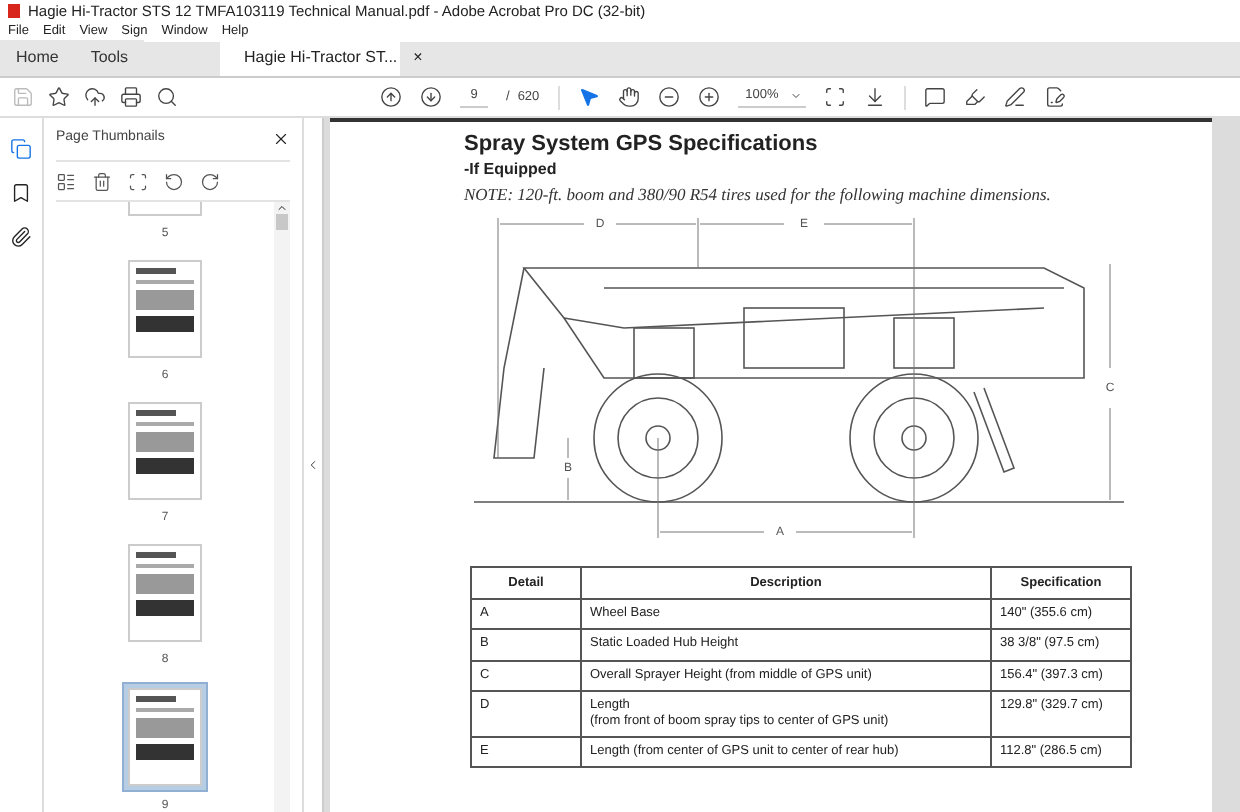 This screenshot has height=812, width=1240. What do you see at coordinates (418, 58) in the screenshot?
I see `close-tab-button: ×` at bounding box center [418, 58].